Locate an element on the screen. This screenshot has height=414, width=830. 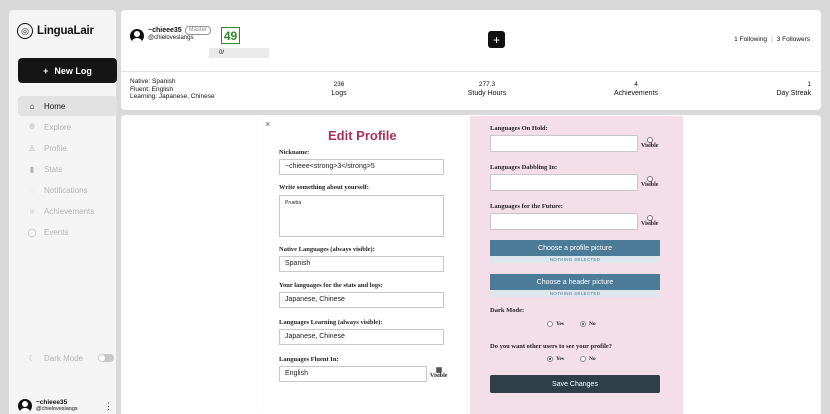
sidebar-item-label: Stats is located at coordinates (53, 169).